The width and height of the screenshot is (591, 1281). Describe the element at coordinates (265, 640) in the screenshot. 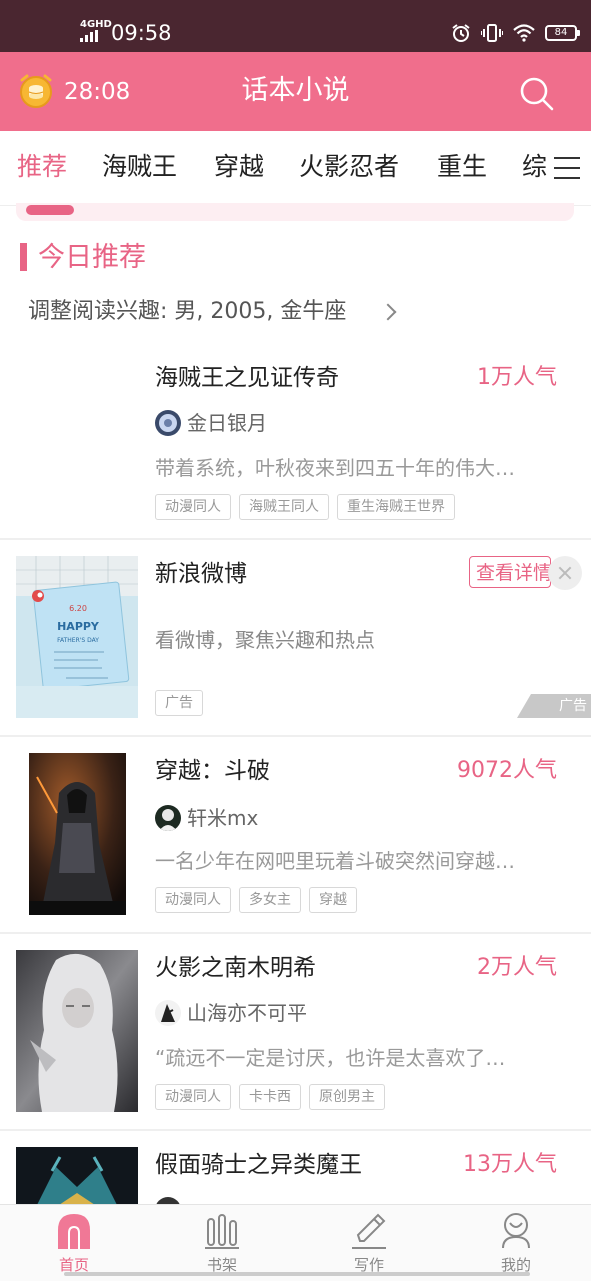

I see `ad-description: 看微博，聚焦兴趣和热点` at that location.